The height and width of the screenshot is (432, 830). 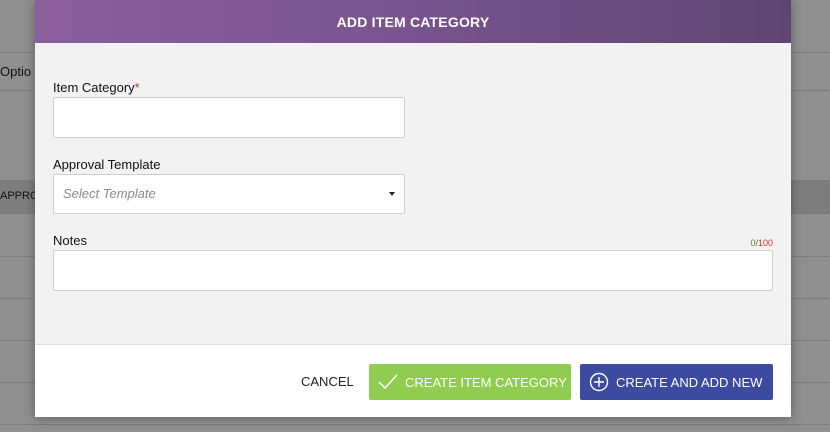 I want to click on notes-count-max: 100, so click(x=765, y=243).